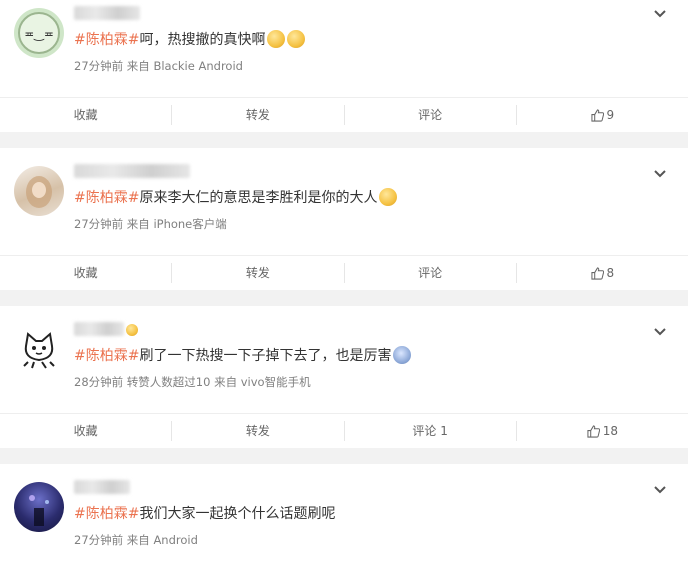 This screenshot has width=688, height=574. What do you see at coordinates (265, 356) in the screenshot?
I see `post-content: 刷了一下热搜一下子掉下去了，也是厉害` at bounding box center [265, 356].